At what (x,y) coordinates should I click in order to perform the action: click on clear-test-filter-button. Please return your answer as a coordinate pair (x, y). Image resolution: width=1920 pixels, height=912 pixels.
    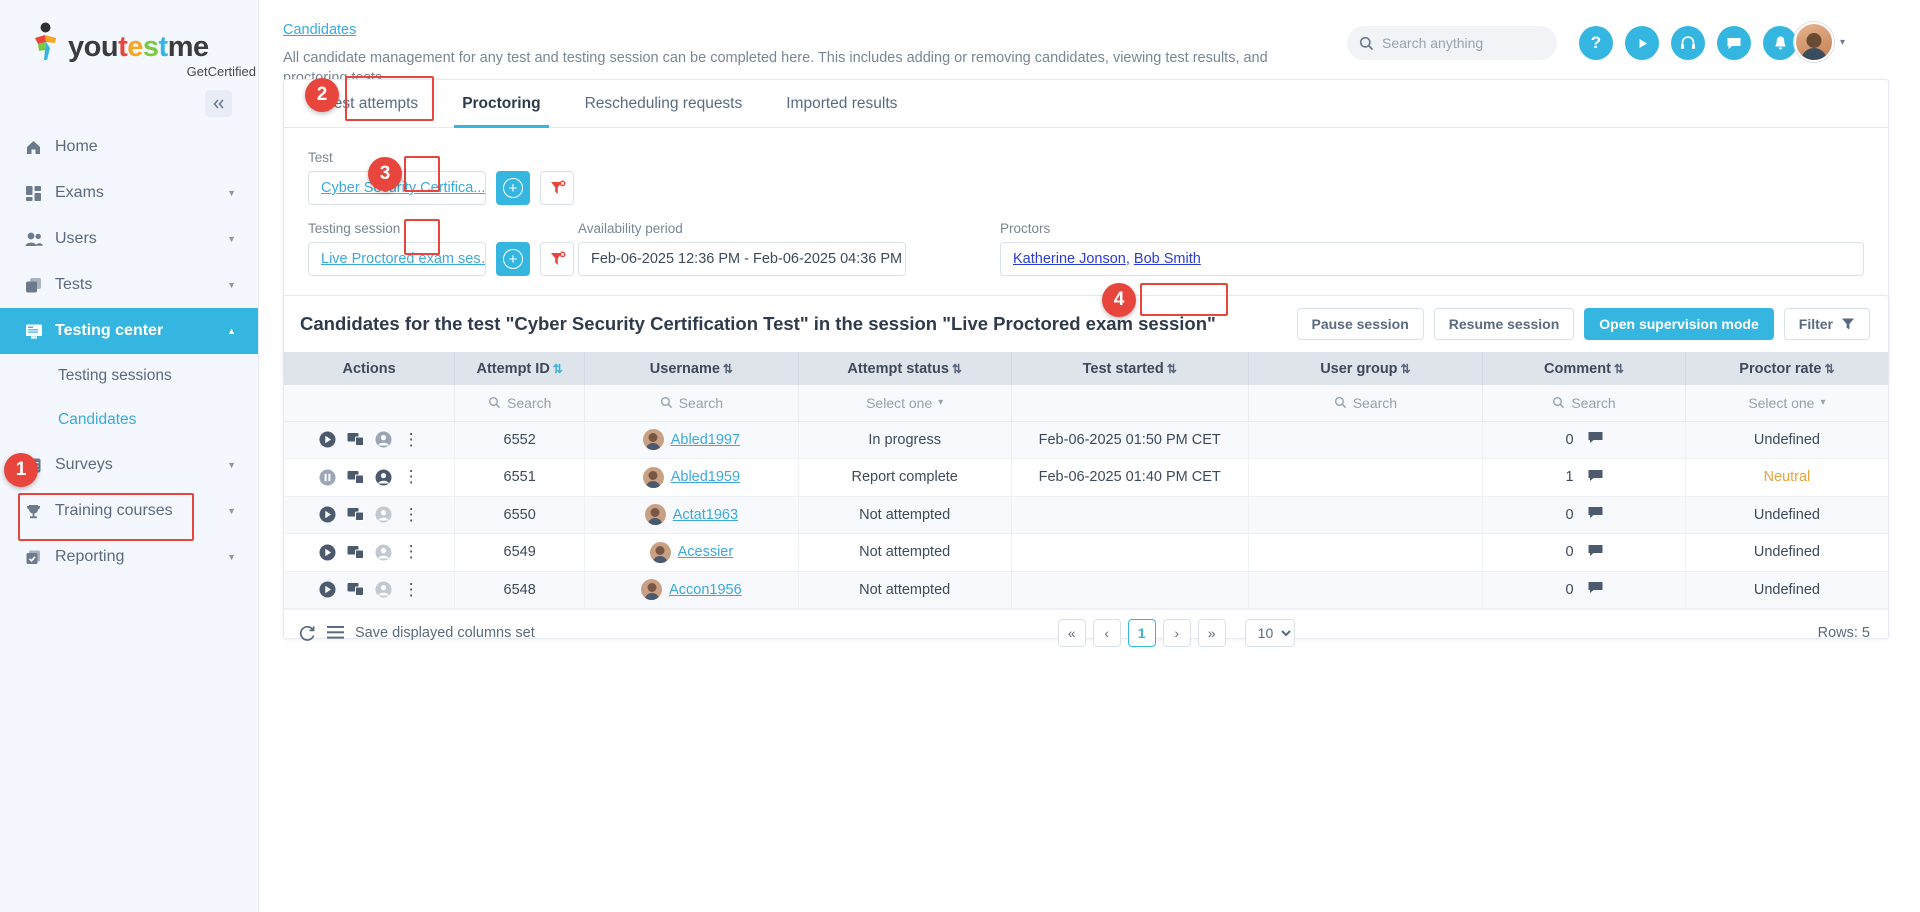
    Looking at the image, I should click on (557, 188).